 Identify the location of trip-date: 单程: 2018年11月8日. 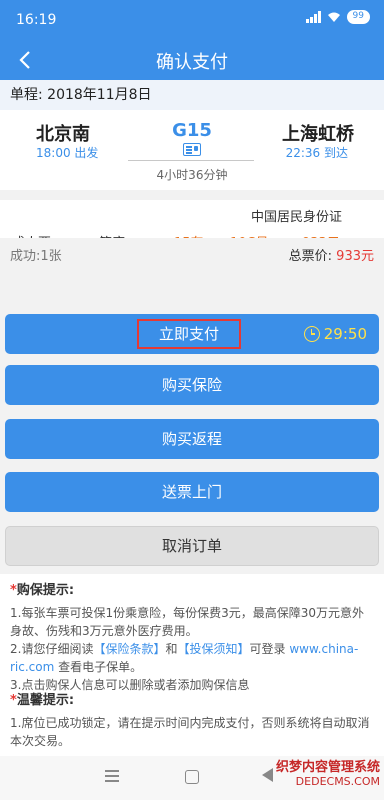
(192, 95).